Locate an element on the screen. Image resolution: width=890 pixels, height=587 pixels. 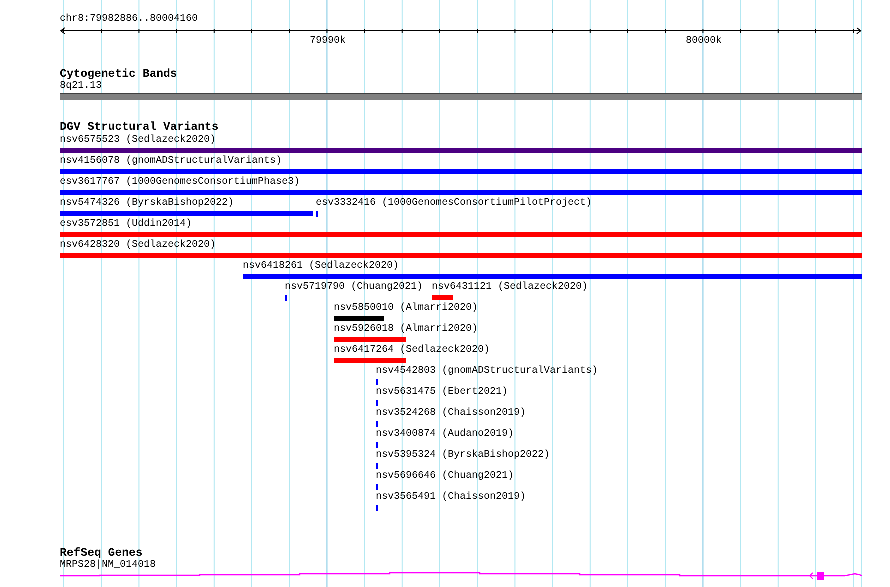
variant-label: esv3617767 (1000GenomesConsortiumPhase3) is located at coordinates (180, 183).